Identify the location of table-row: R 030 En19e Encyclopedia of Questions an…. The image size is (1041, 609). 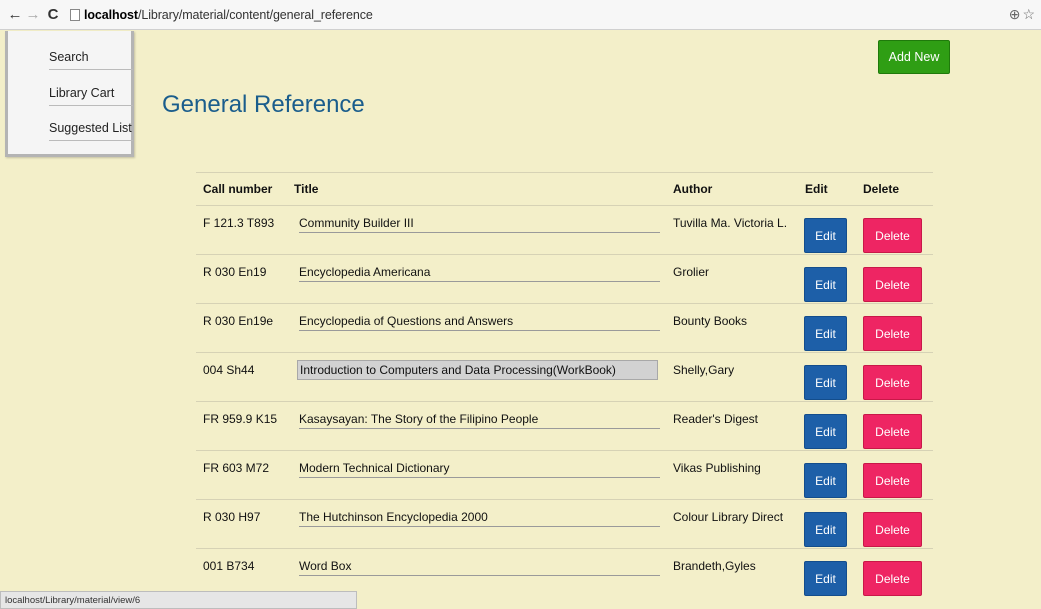
(564, 327).